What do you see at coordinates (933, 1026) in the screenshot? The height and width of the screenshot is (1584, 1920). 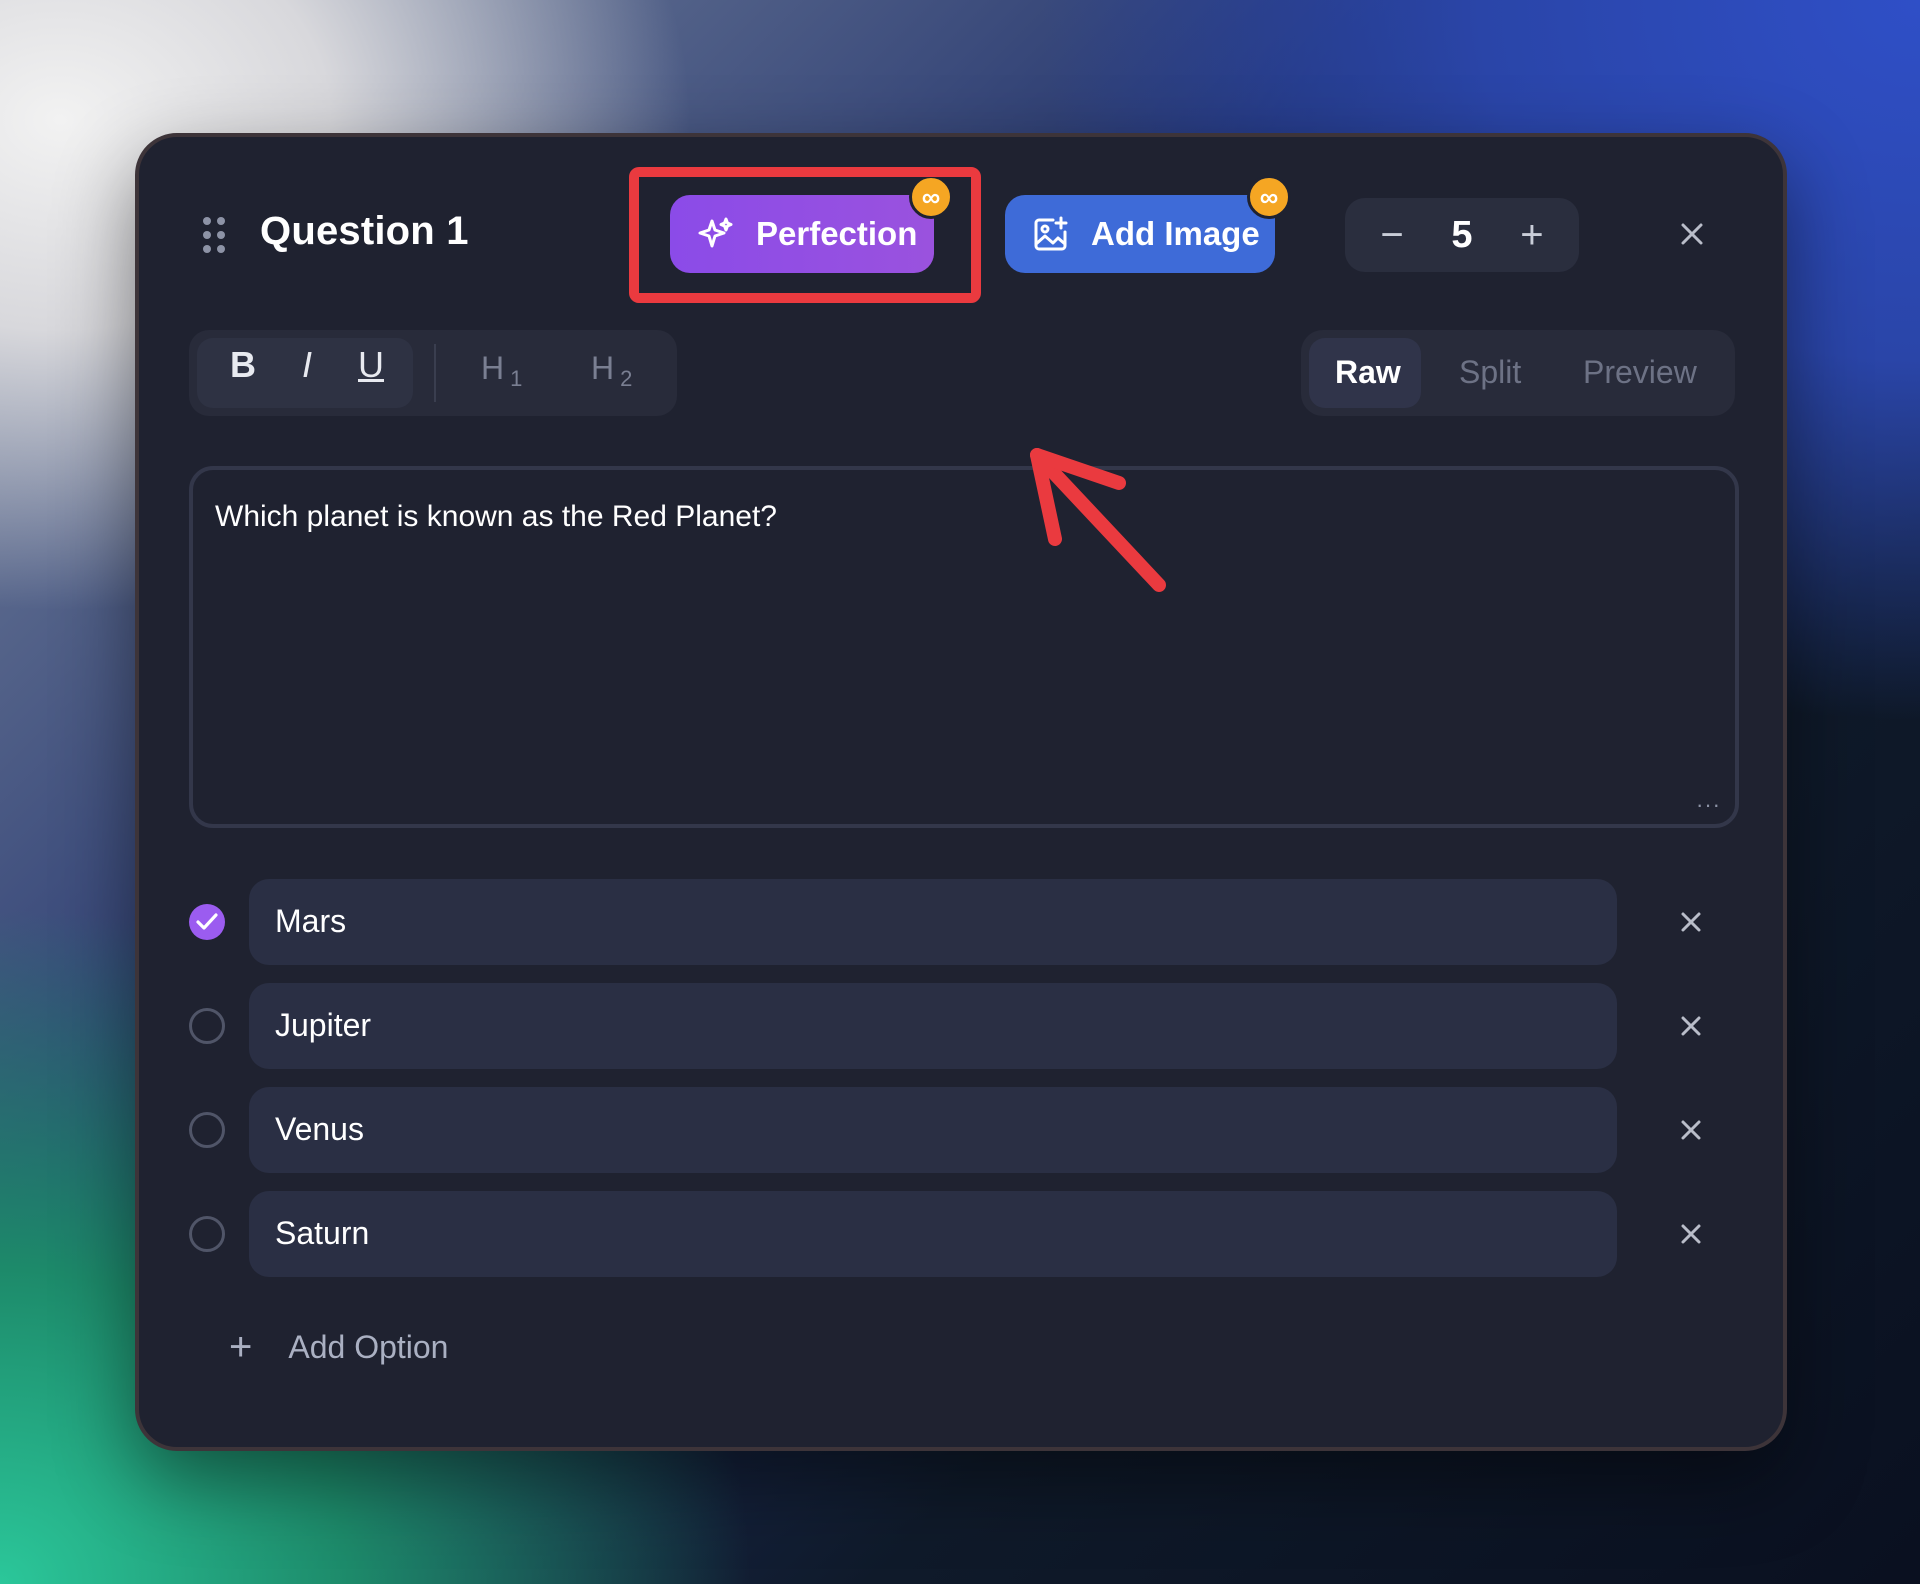 I see `option-input: Jupiter` at bounding box center [933, 1026].